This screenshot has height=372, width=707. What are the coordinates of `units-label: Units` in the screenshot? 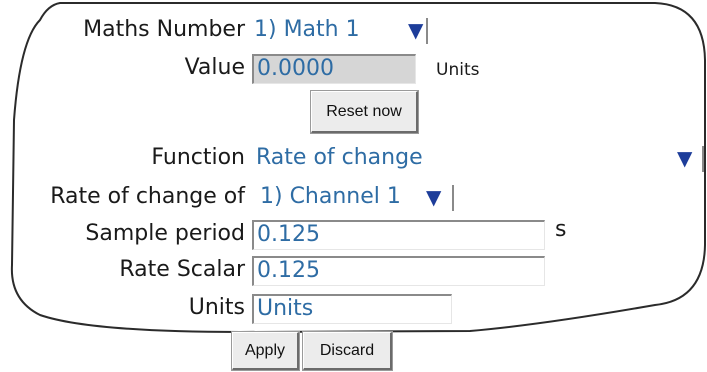 It's located at (216, 307).